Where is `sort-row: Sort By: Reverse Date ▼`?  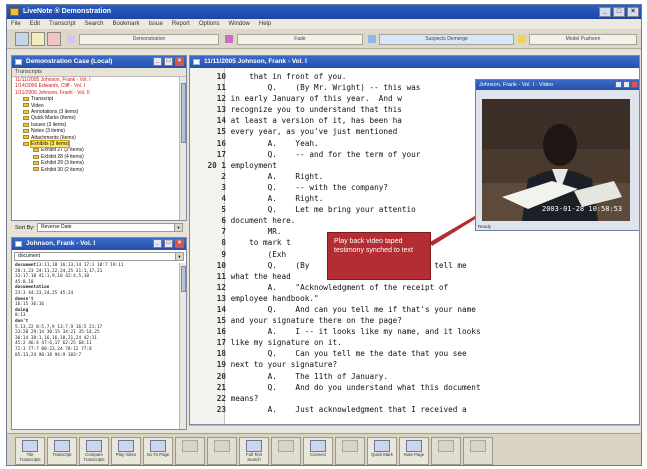 sort-row: Sort By: Reverse Date ▼ is located at coordinates (99, 228).